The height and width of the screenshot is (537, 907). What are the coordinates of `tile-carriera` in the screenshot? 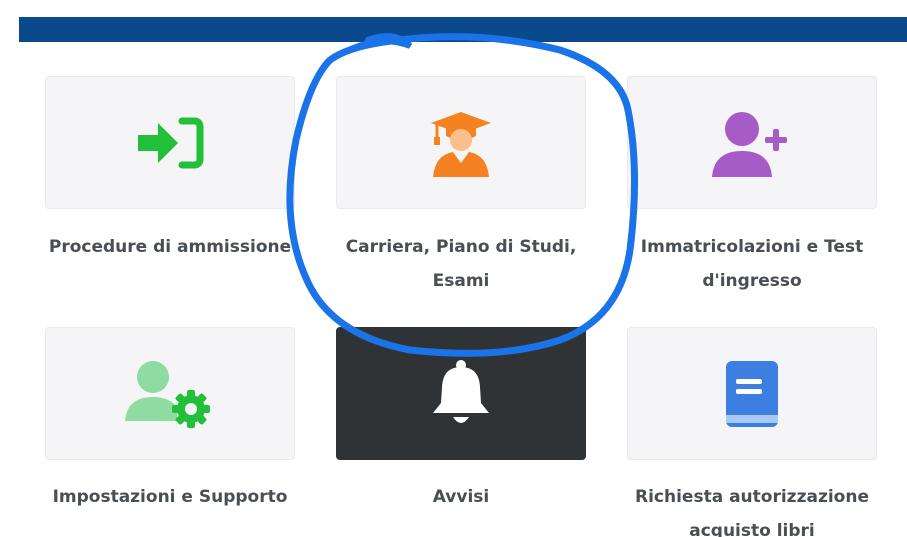 It's located at (461, 142).